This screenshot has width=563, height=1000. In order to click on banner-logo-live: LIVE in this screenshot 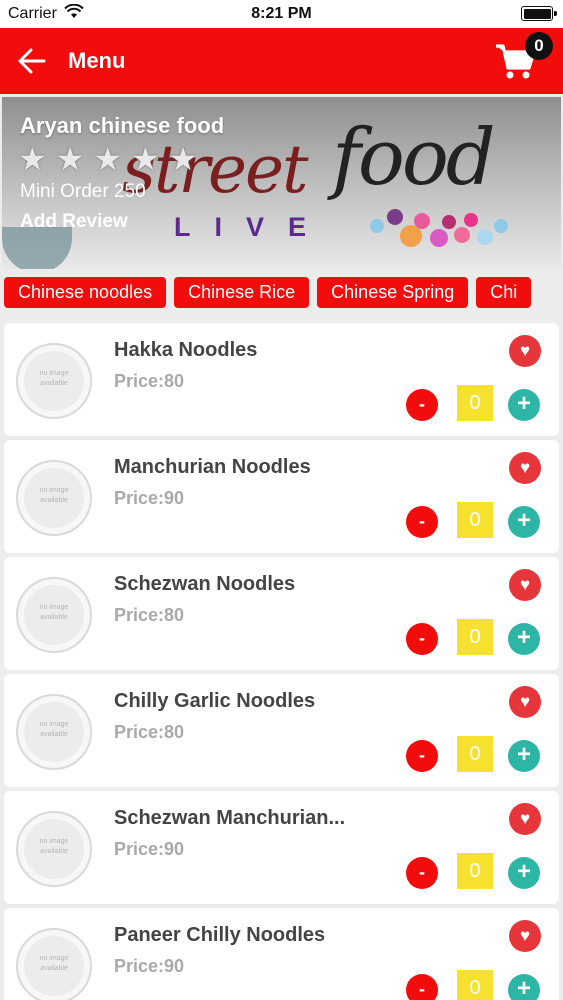, I will do `click(252, 227)`.